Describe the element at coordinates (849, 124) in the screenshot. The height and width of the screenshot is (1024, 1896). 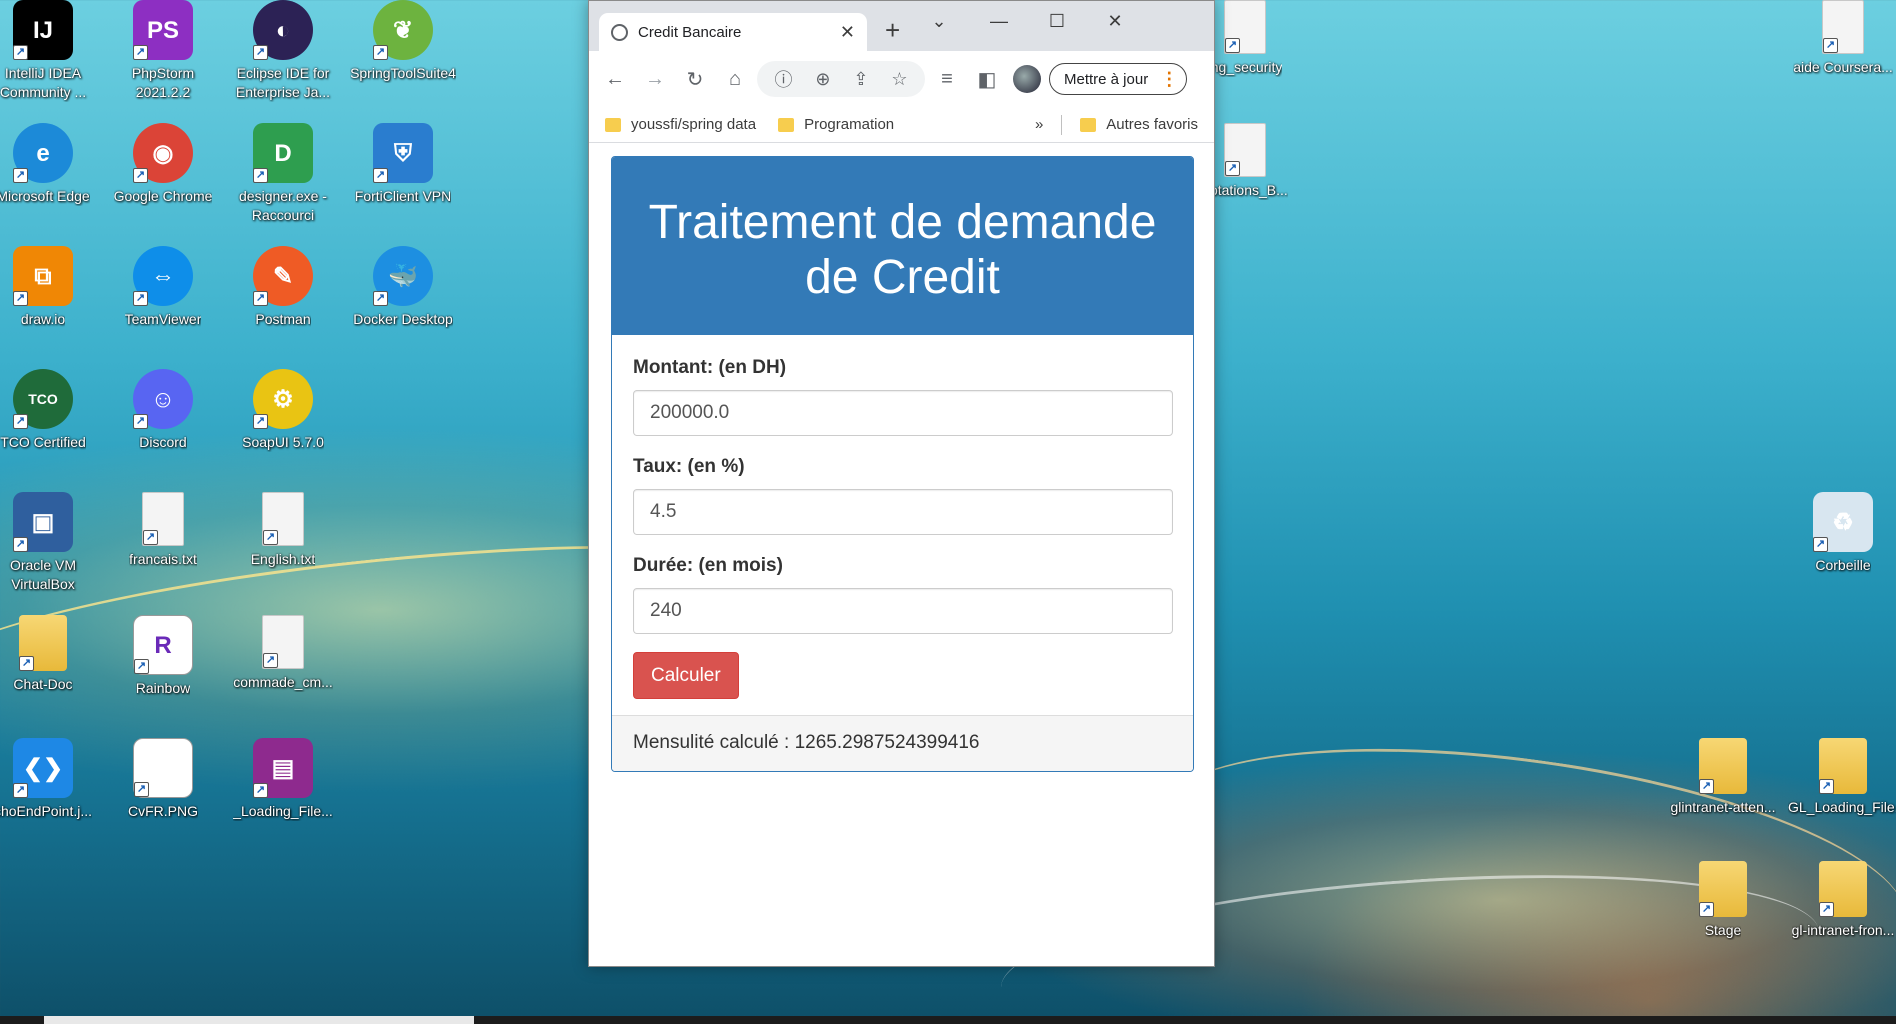
I see `bookmark-label: Programation` at that location.